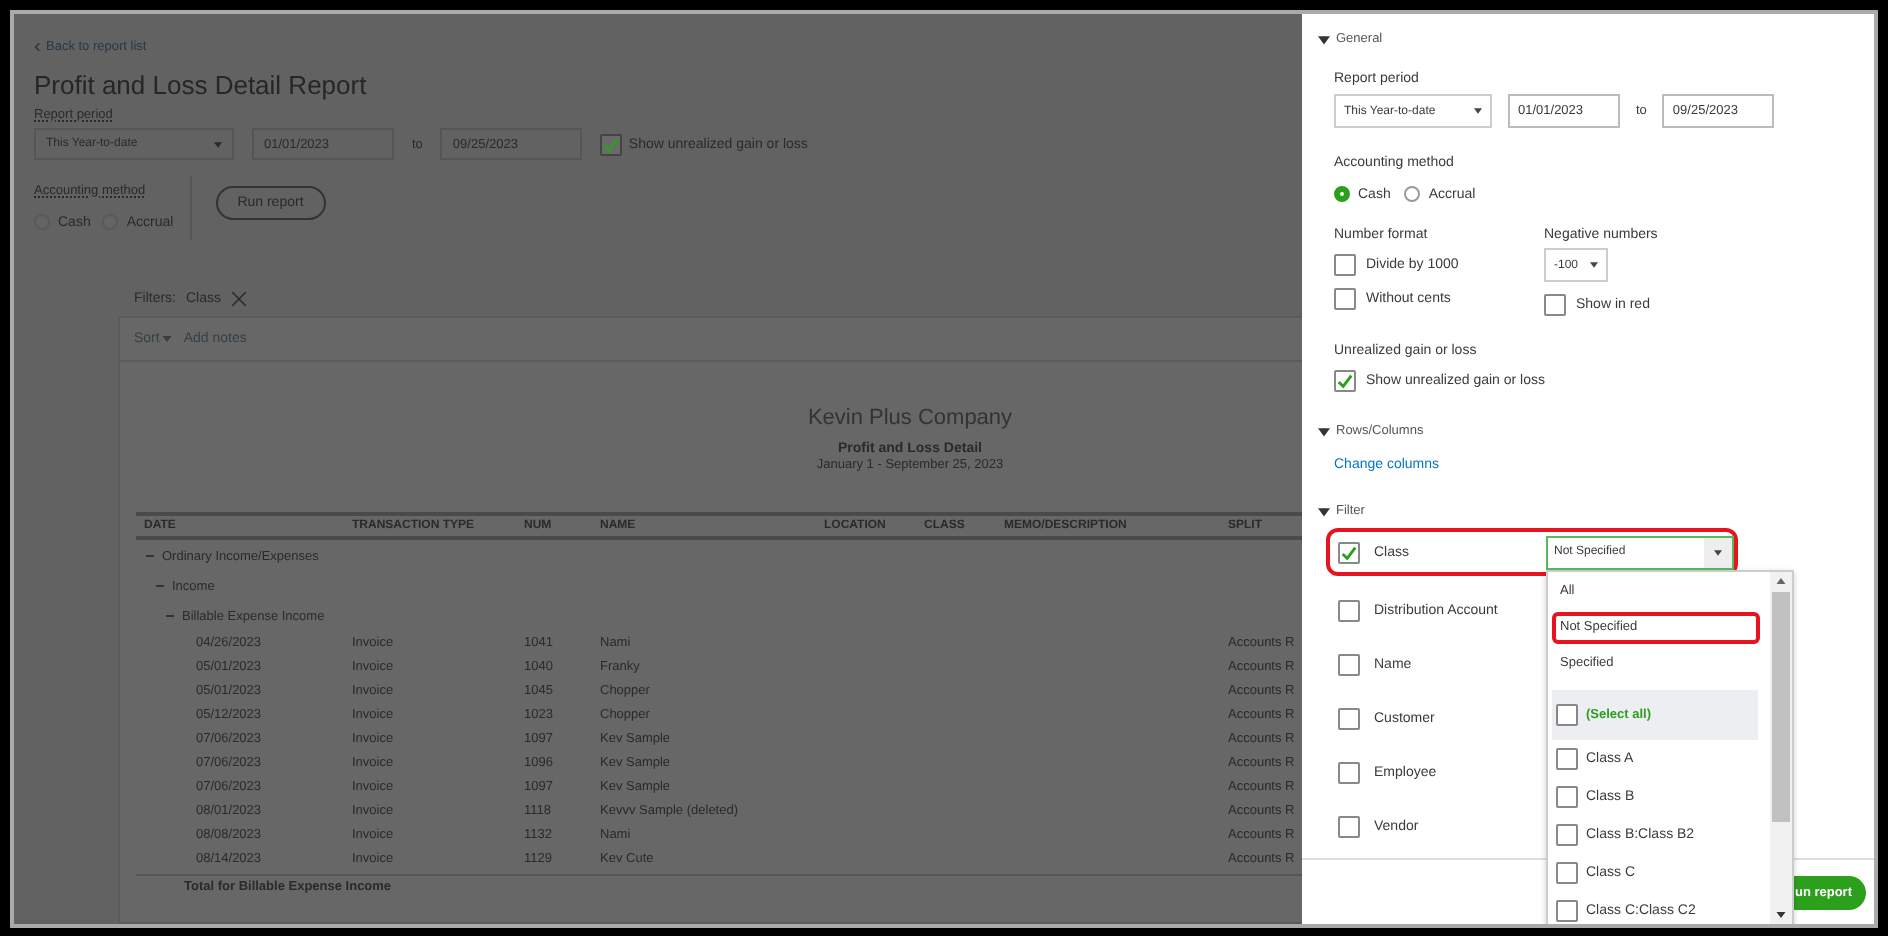  Describe the element at coordinates (1781, 747) in the screenshot. I see `scrollbar` at that location.